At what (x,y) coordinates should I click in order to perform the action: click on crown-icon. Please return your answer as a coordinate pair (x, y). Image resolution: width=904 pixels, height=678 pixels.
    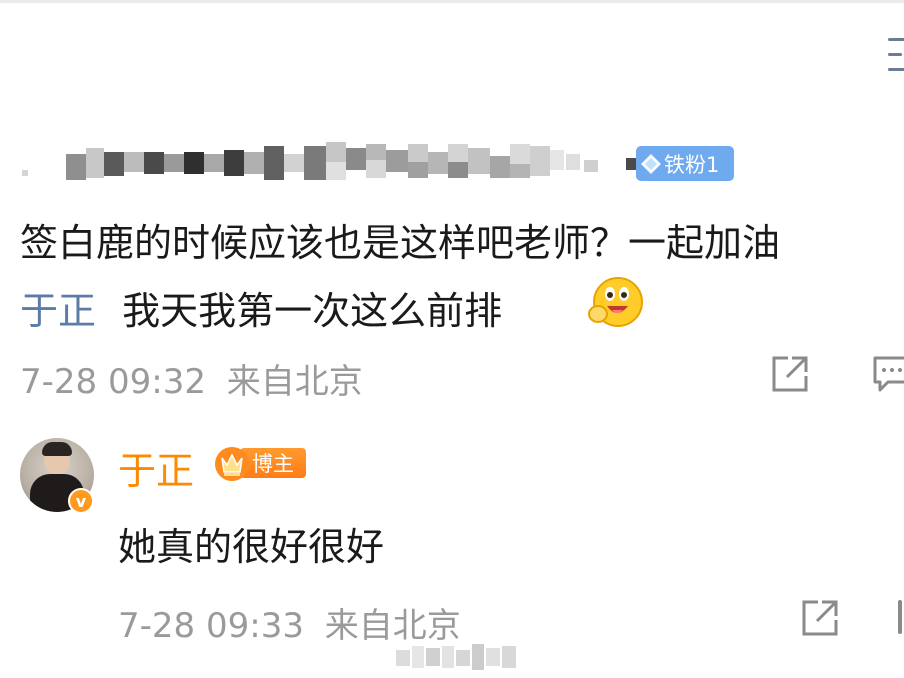
    Looking at the image, I should click on (232, 464).